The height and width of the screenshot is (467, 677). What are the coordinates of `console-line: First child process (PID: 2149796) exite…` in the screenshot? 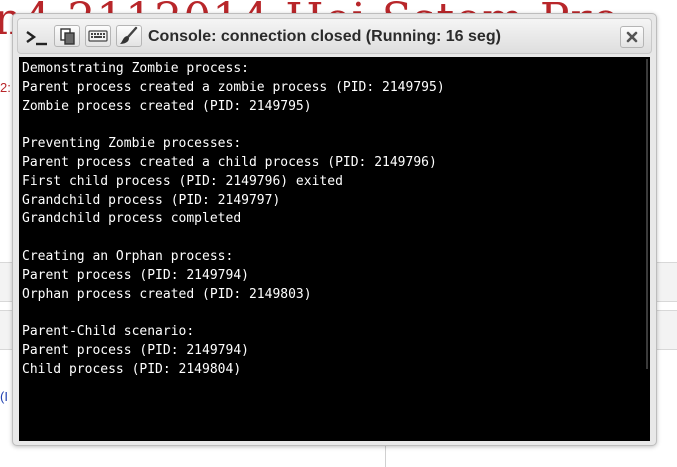 It's located at (182, 181).